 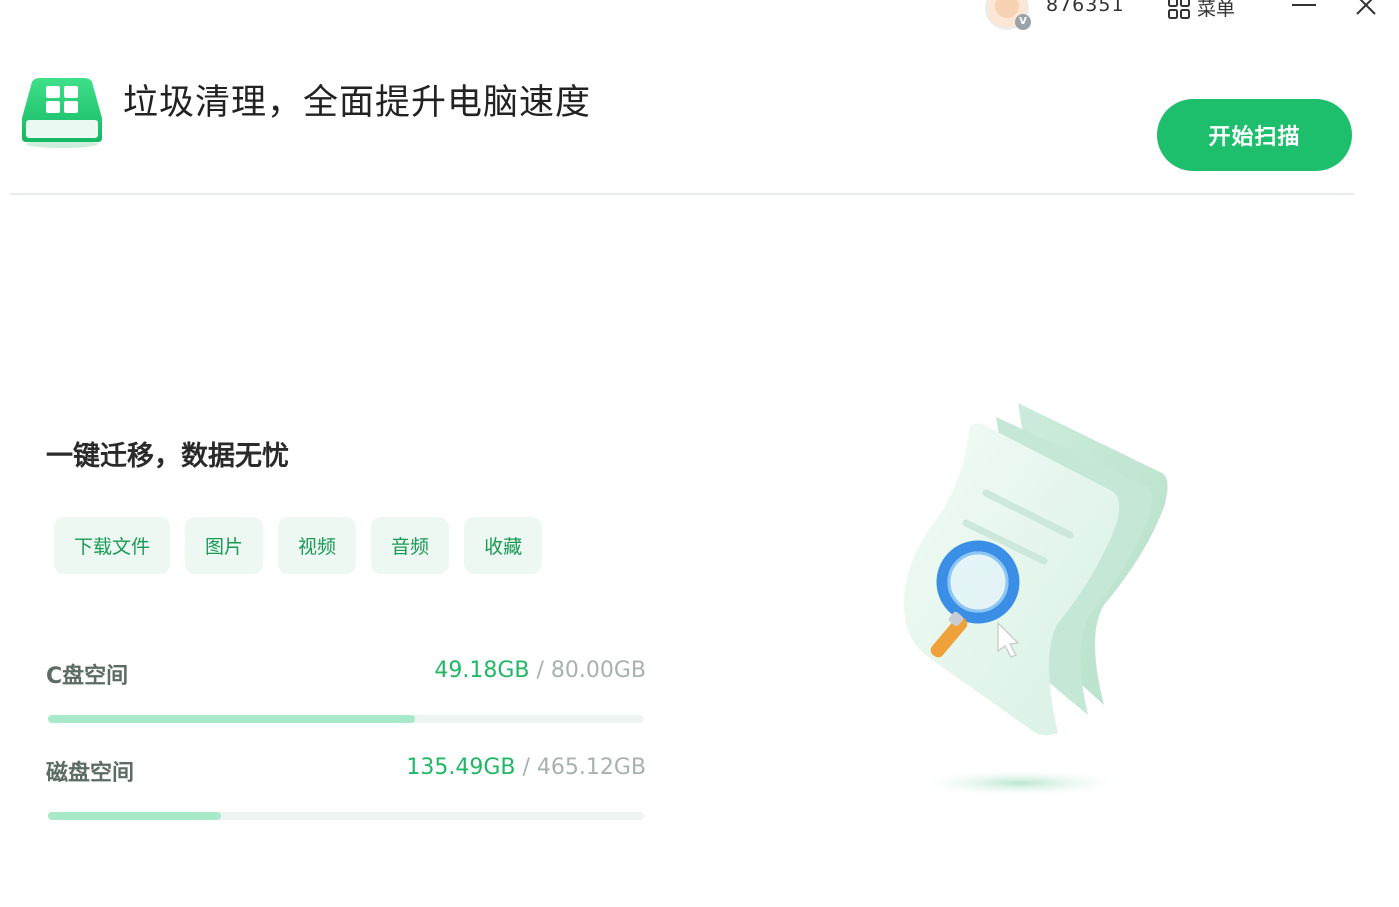 I want to click on menu-label: 菜单, so click(x=1216, y=10).